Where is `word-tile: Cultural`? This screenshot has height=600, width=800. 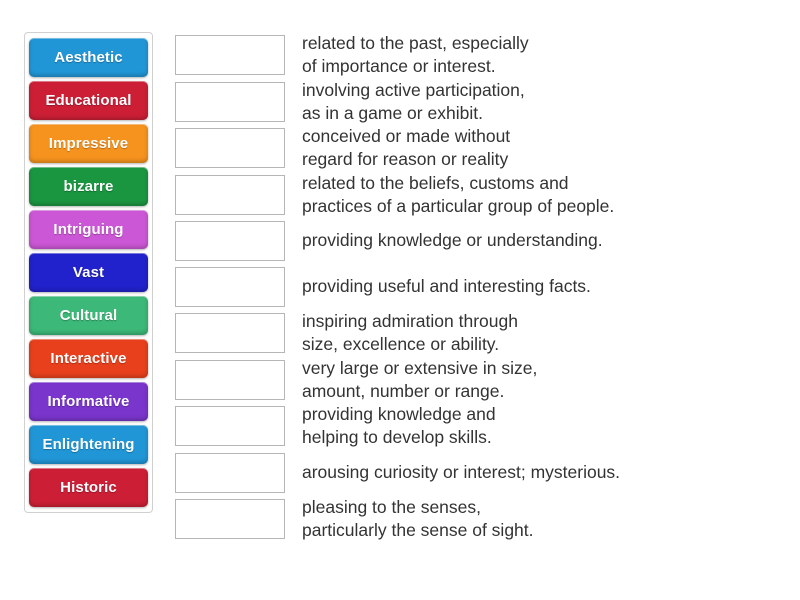 word-tile: Cultural is located at coordinates (88, 315).